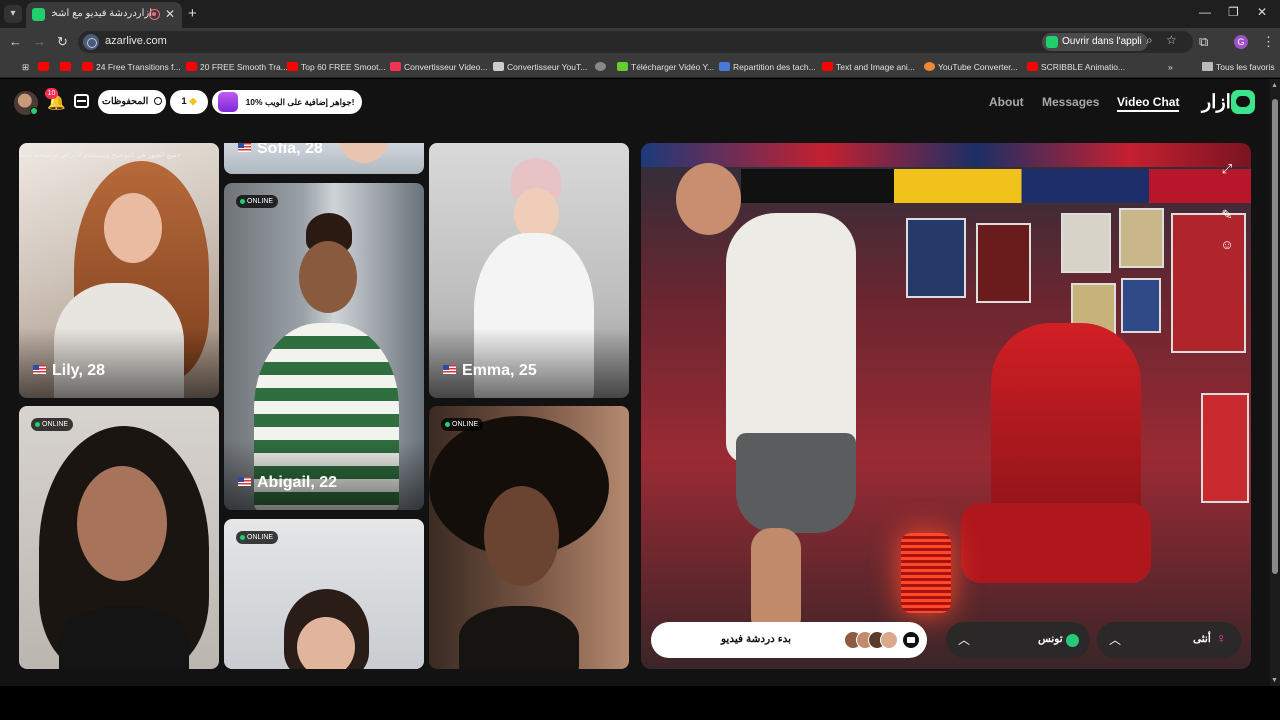  What do you see at coordinates (1243, 102) in the screenshot?
I see `azar-logo-icon` at bounding box center [1243, 102].